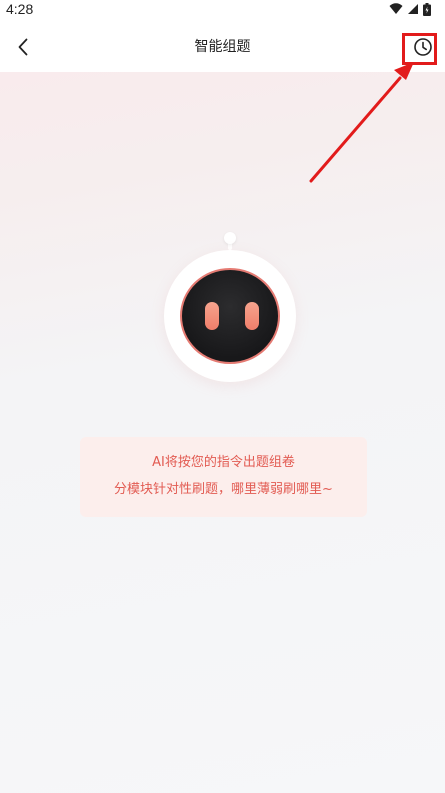 This screenshot has height=793, width=445. I want to click on page-title: 智能组题, so click(222, 47).